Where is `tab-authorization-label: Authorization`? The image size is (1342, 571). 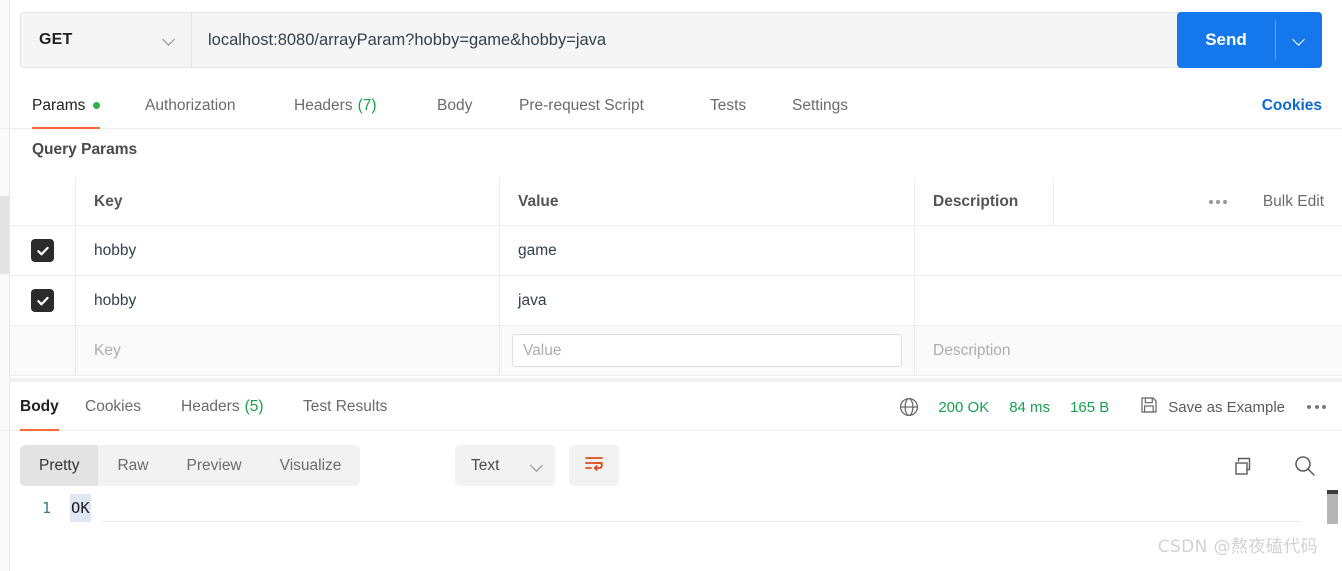
tab-authorization-label: Authorization is located at coordinates (190, 105).